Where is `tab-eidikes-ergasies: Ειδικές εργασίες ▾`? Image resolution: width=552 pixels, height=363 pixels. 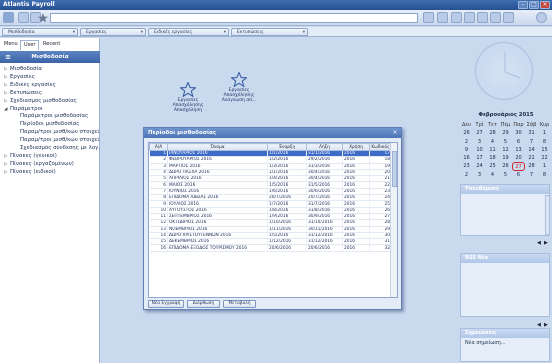 tab-eidikes-ergasies: Ειδικές εργασίες ▾ is located at coordinates (188, 32).